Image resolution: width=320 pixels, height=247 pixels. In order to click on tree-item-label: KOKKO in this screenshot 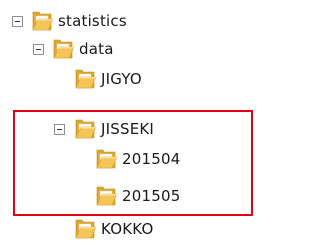, I will do `click(127, 229)`.